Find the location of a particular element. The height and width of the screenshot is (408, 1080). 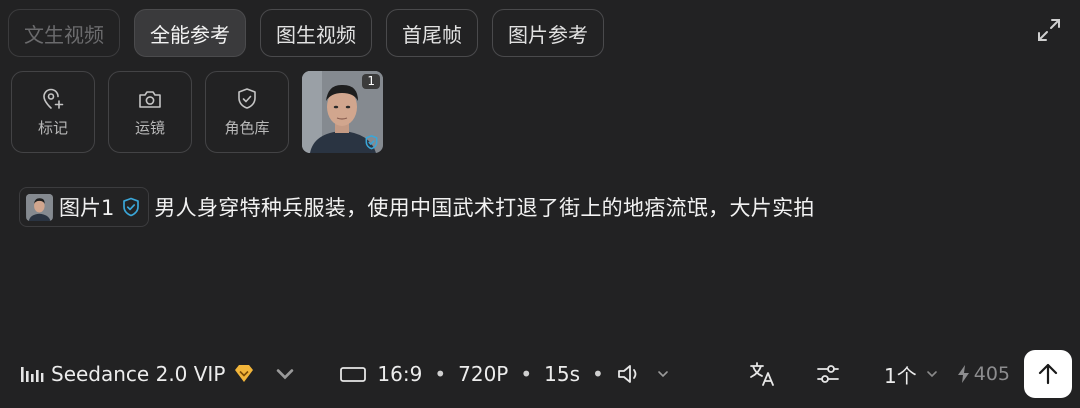

expand-icon is located at coordinates (1049, 30).